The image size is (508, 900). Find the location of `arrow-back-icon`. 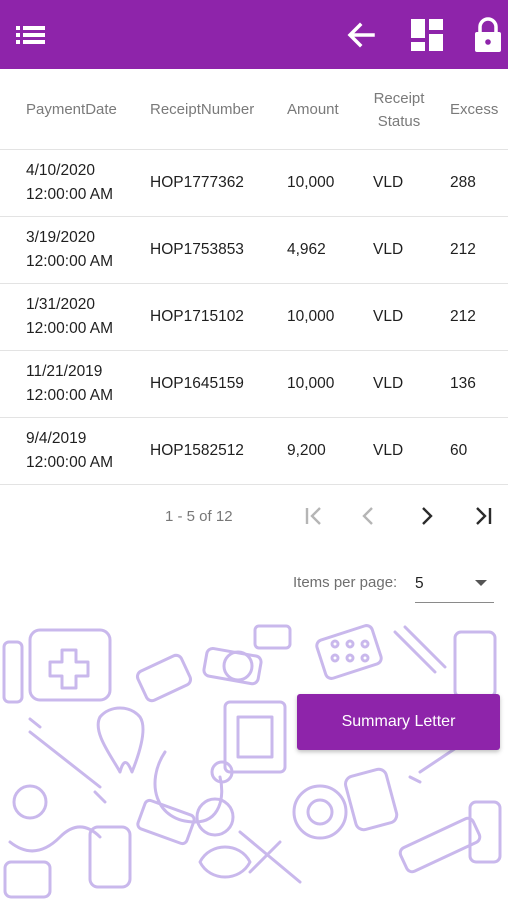

arrow-back-icon is located at coordinates (361, 34).